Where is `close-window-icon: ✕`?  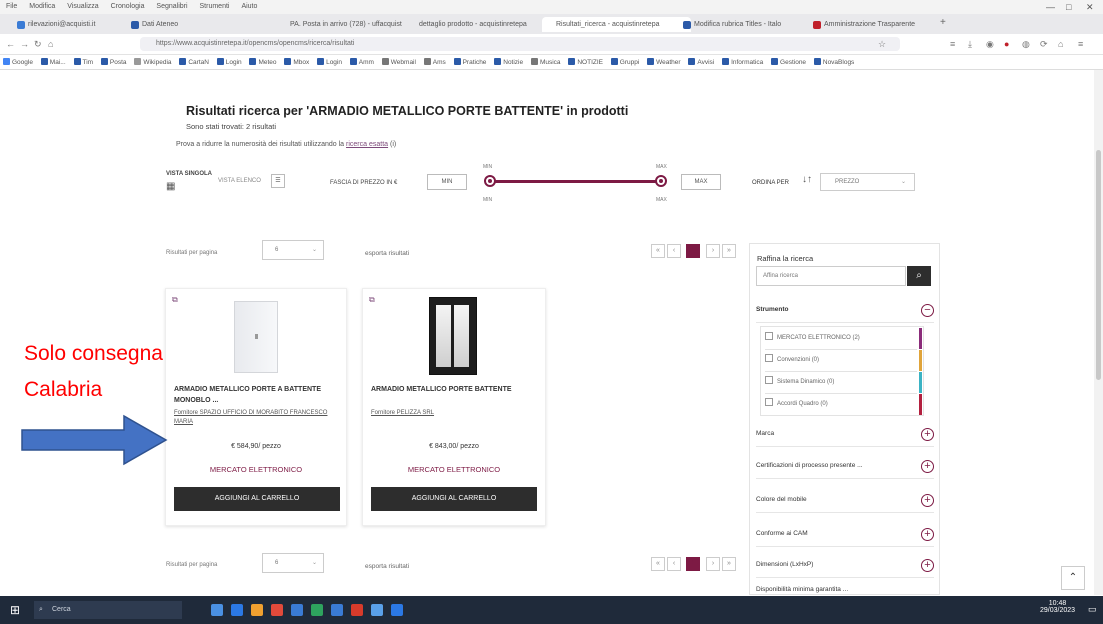
close-window-icon: ✕ is located at coordinates (1090, 7).